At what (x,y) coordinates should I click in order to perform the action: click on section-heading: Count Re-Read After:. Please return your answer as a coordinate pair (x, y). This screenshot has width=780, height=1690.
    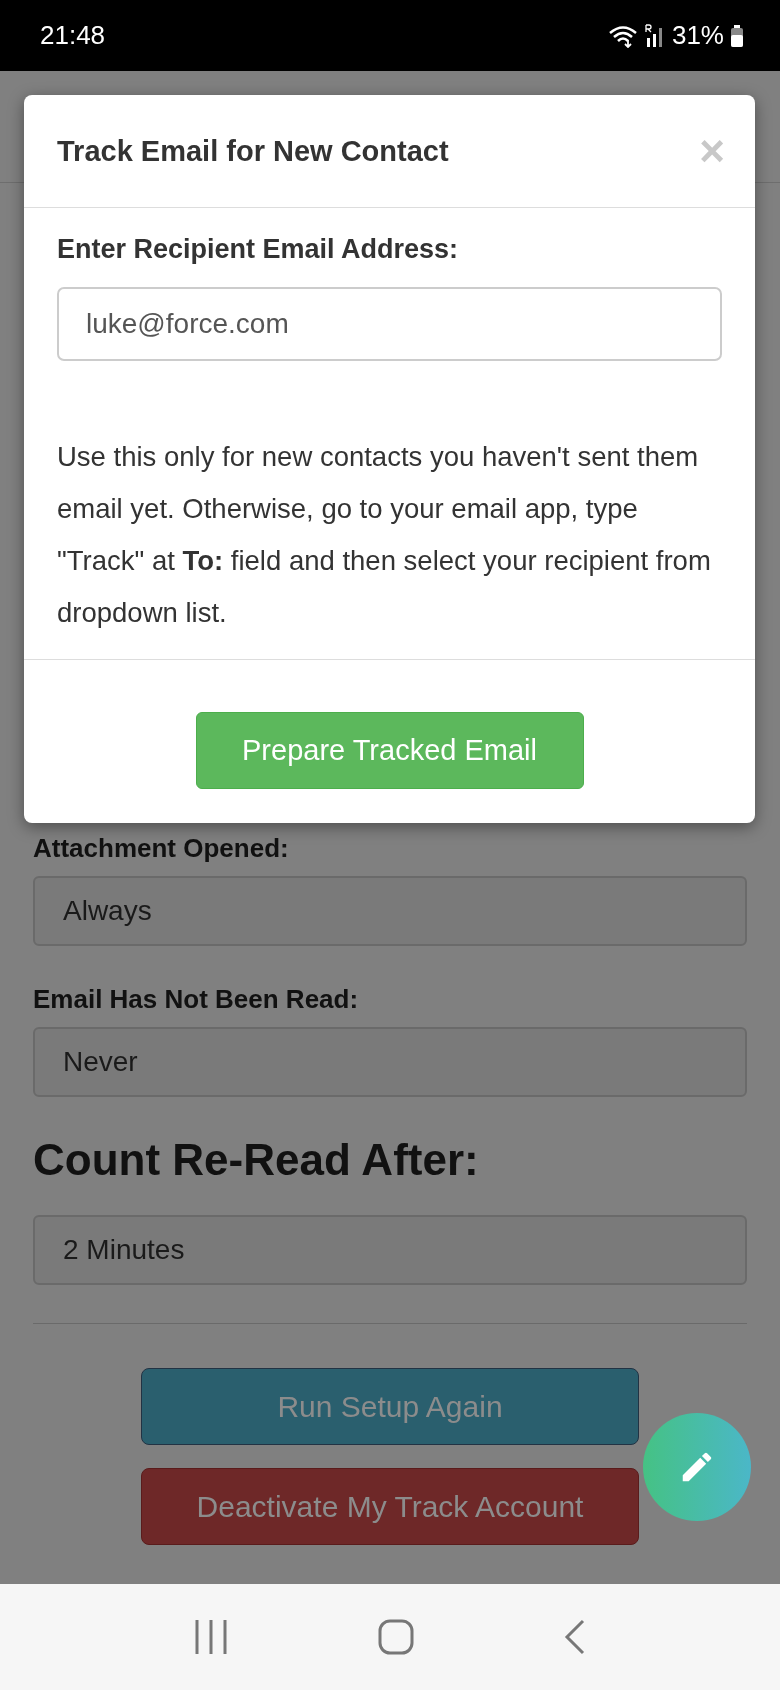
    Looking at the image, I should click on (256, 1160).